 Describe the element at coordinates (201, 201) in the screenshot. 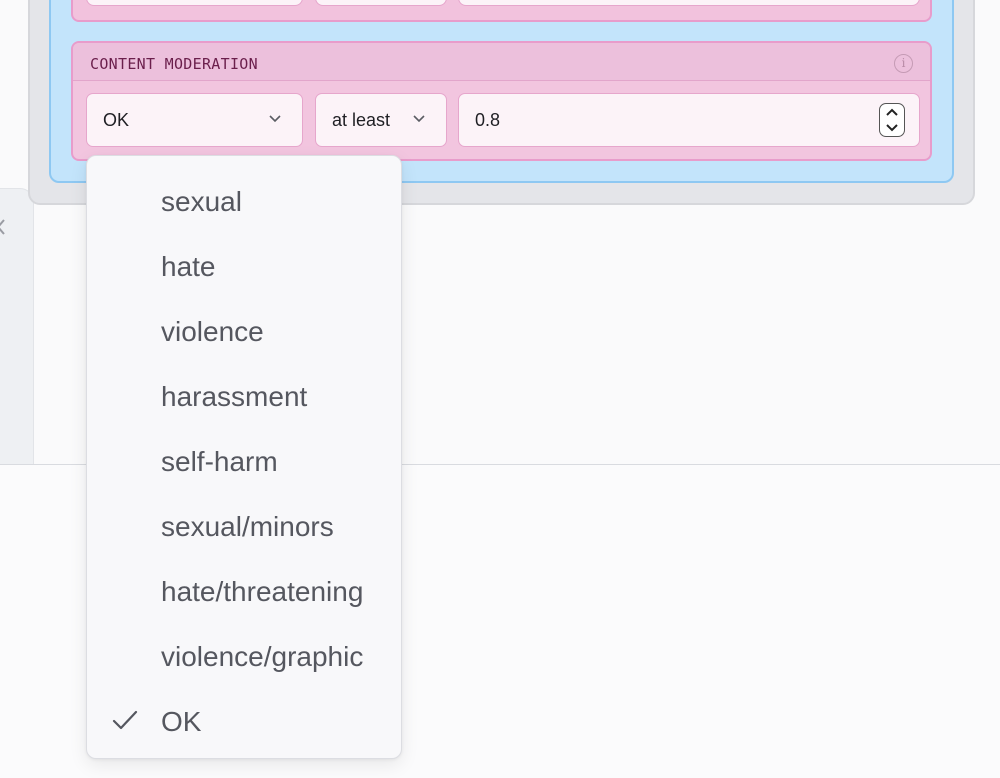

I see `option-label: sexual` at that location.